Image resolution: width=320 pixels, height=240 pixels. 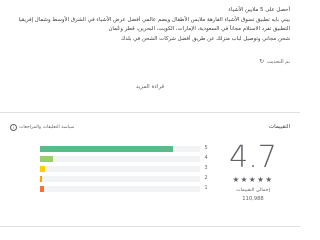 What do you see at coordinates (150, 87) in the screenshot?
I see `read-more-button: قراءة المزيد` at bounding box center [150, 87].